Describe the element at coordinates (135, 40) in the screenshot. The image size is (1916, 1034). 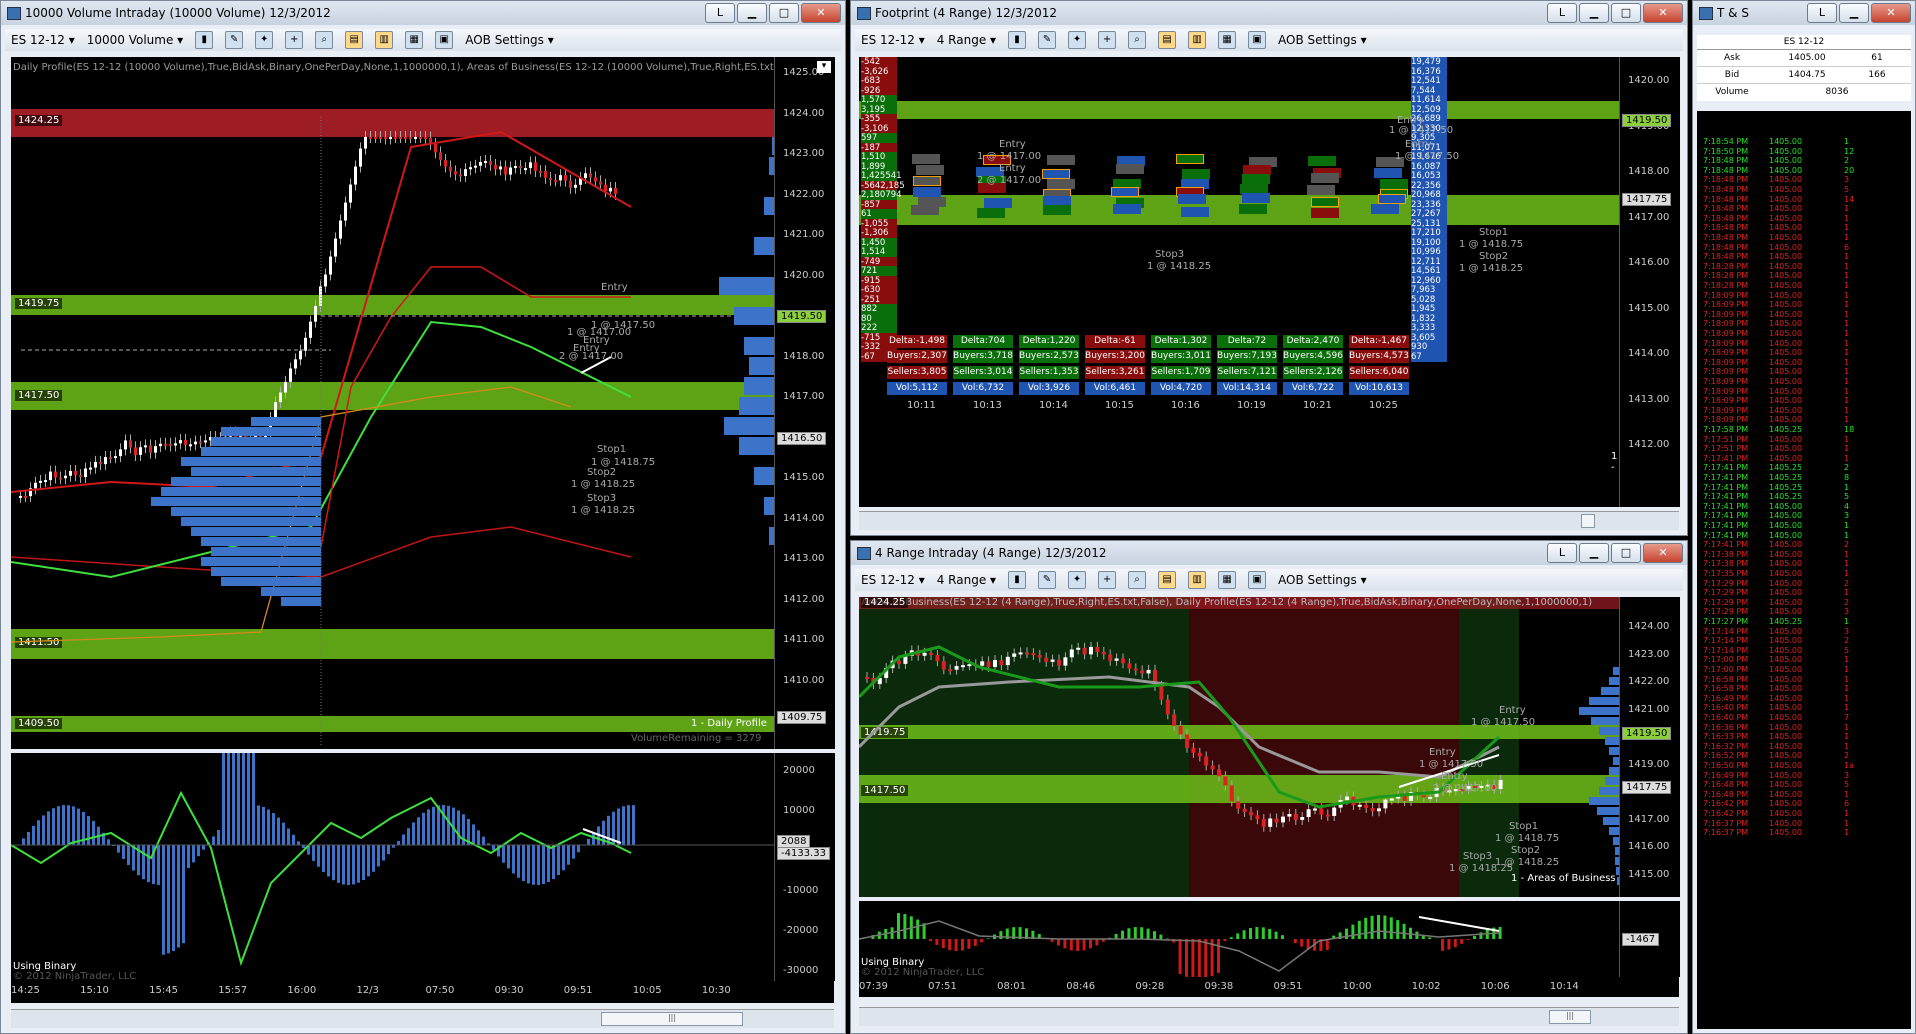
I see `period-selector: 10000 Volume ▾` at that location.